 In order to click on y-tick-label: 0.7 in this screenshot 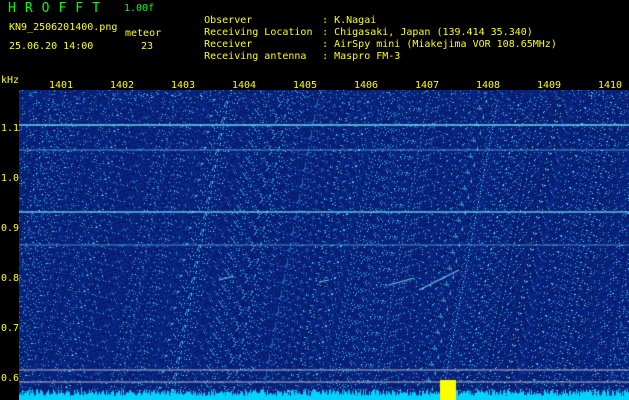, I will do `click(10, 328)`.